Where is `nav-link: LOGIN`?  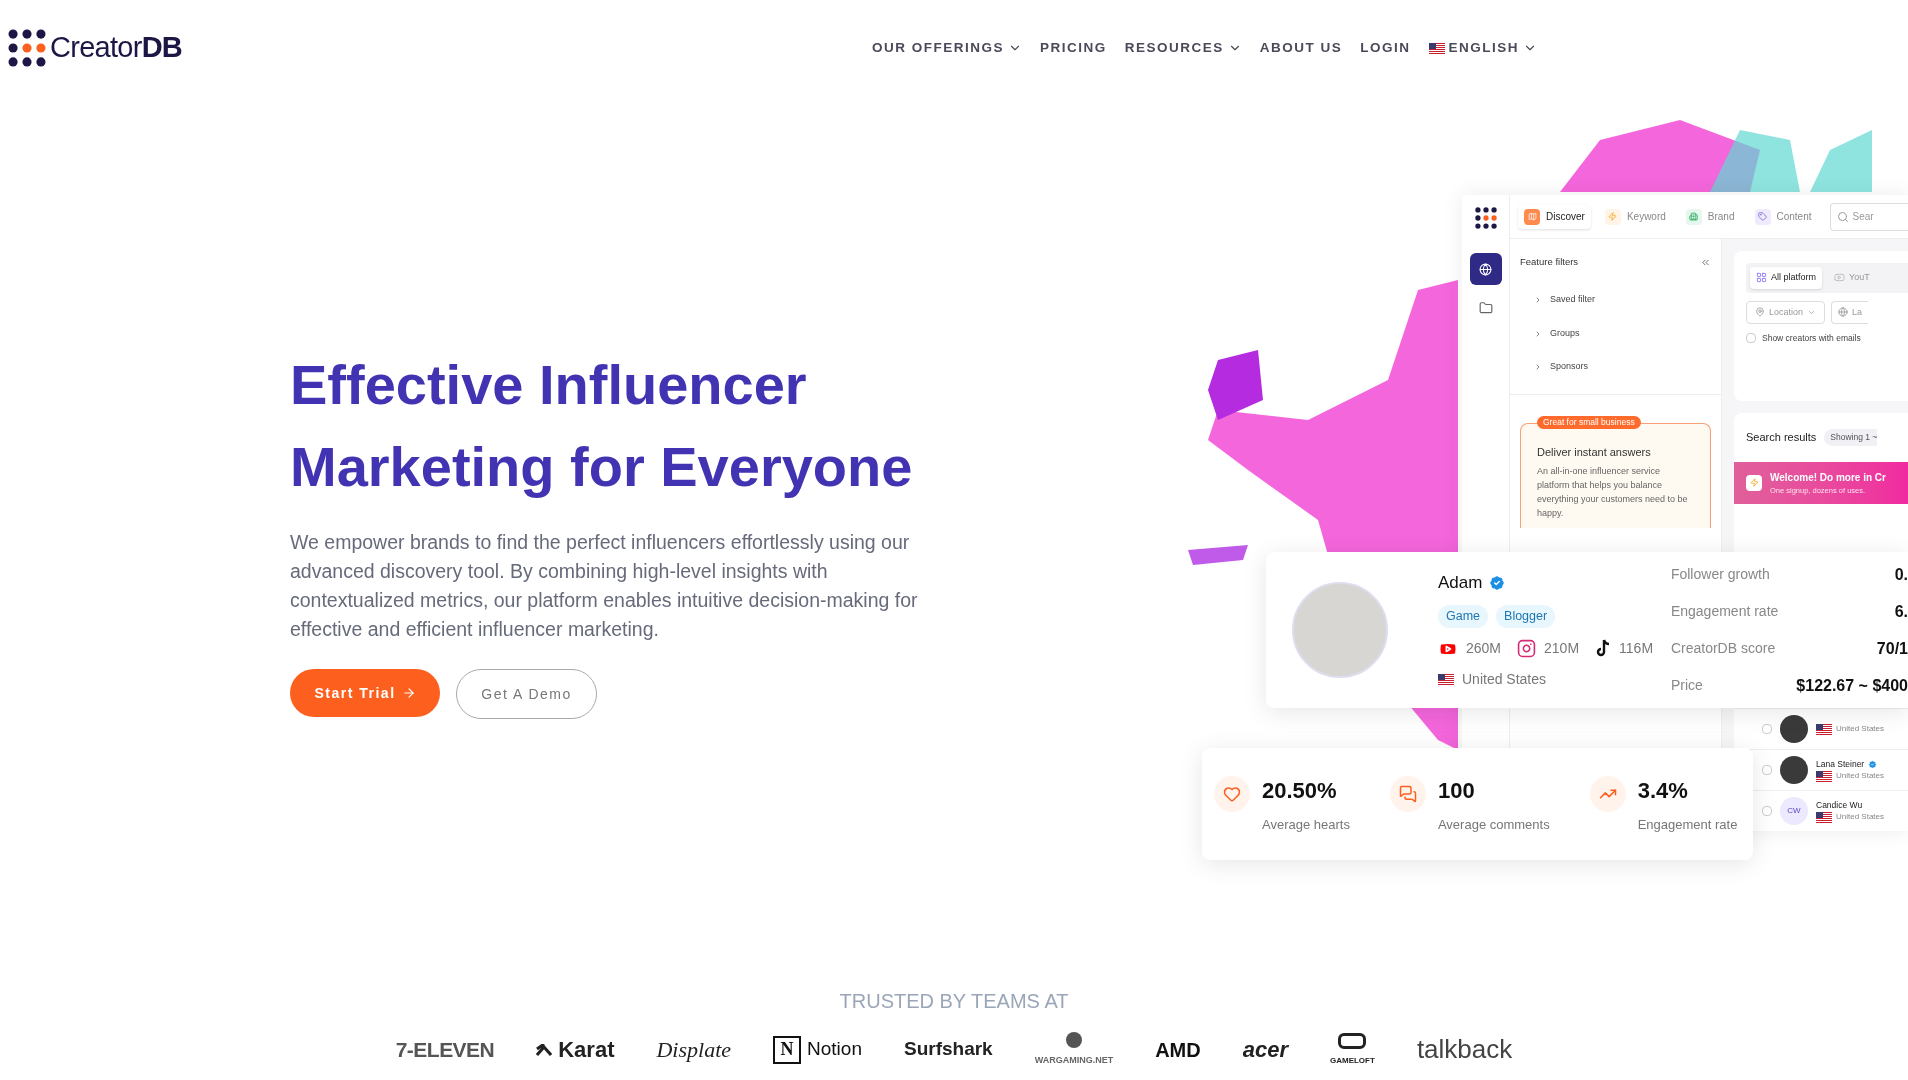
nav-link: LOGIN is located at coordinates (1385, 48).